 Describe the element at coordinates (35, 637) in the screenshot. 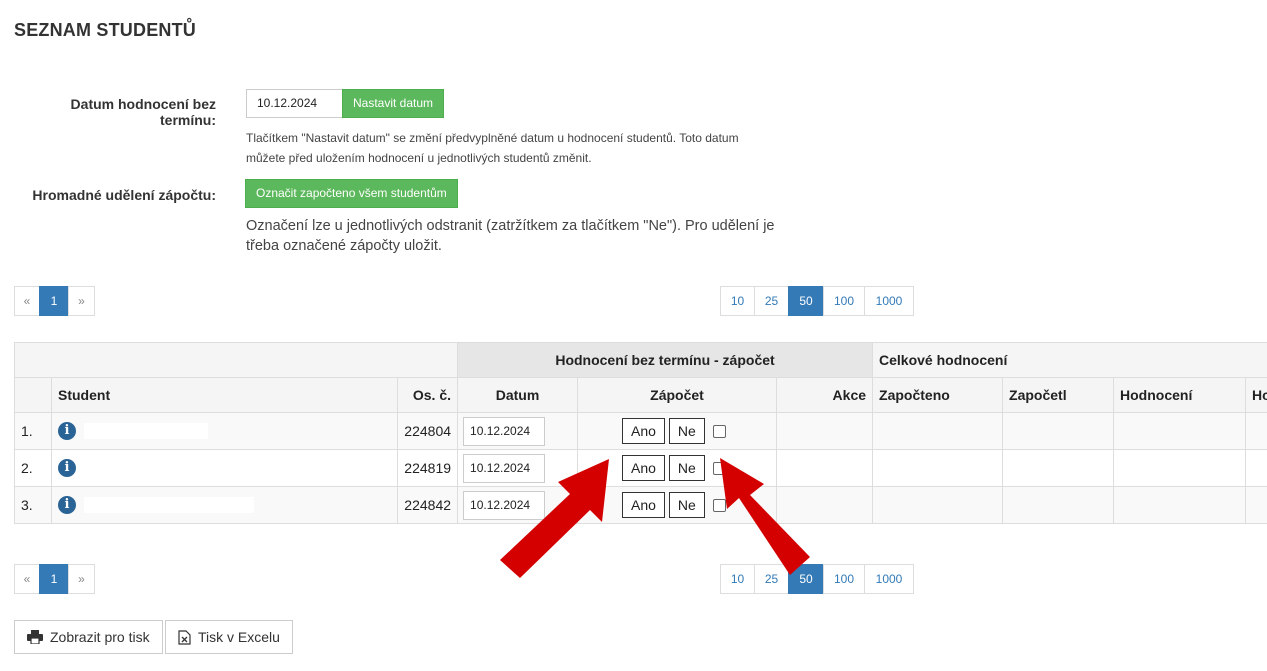

I see `printer-icon` at that location.